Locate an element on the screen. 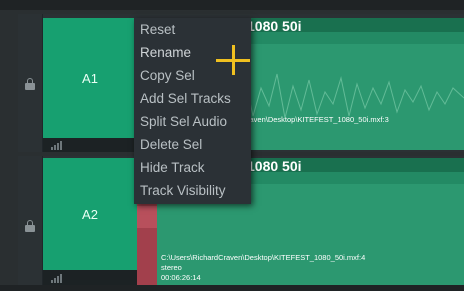  crosshair-cursor-icon is located at coordinates (233, 60).